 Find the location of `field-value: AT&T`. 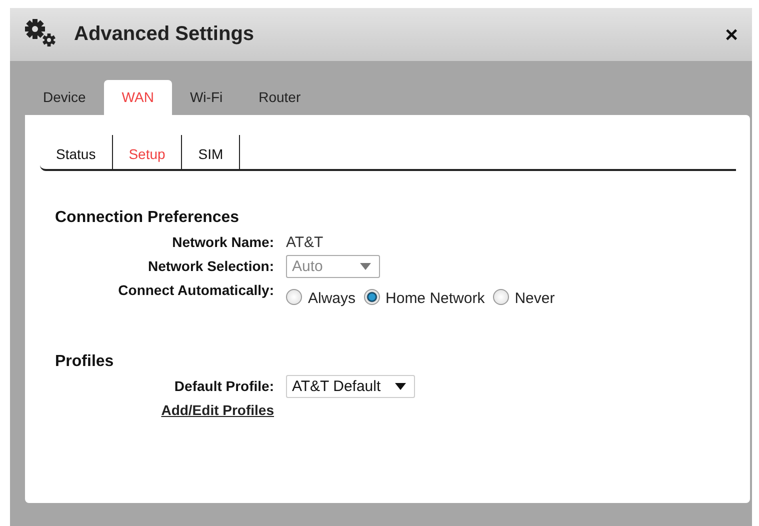

field-value: AT&T is located at coordinates (305, 242).